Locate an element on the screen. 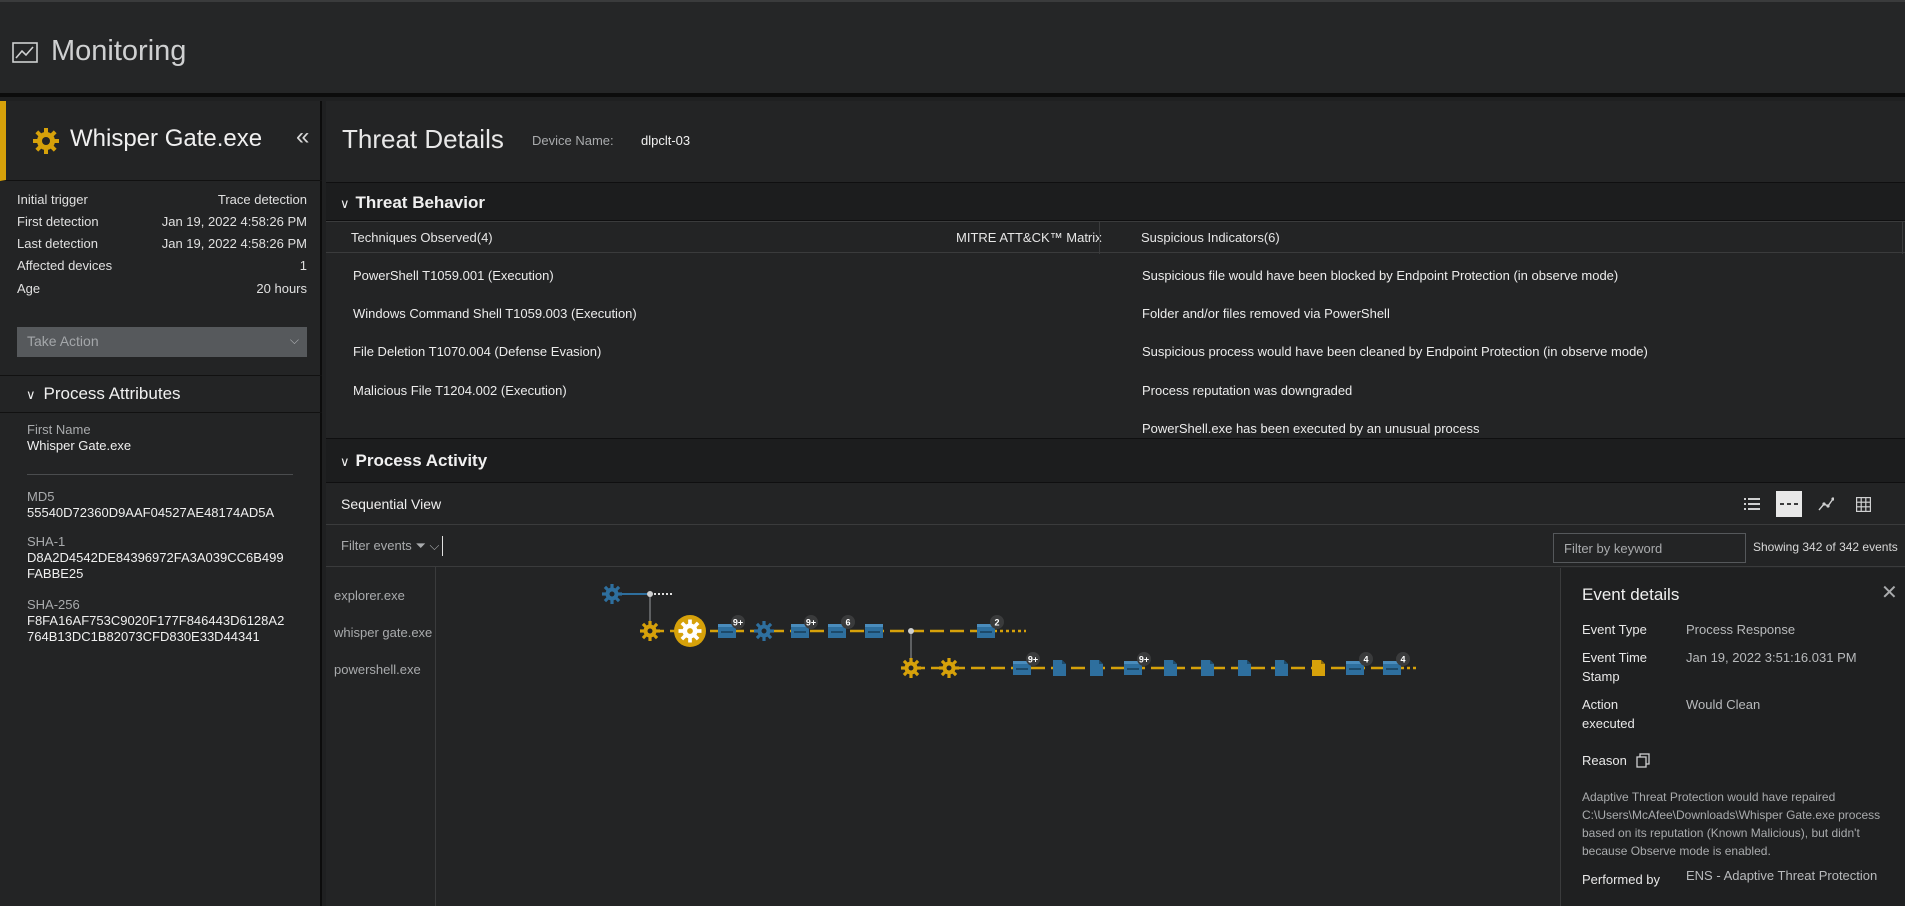 This screenshot has height=906, width=1905. action-value: Would Clean is located at coordinates (1723, 704).